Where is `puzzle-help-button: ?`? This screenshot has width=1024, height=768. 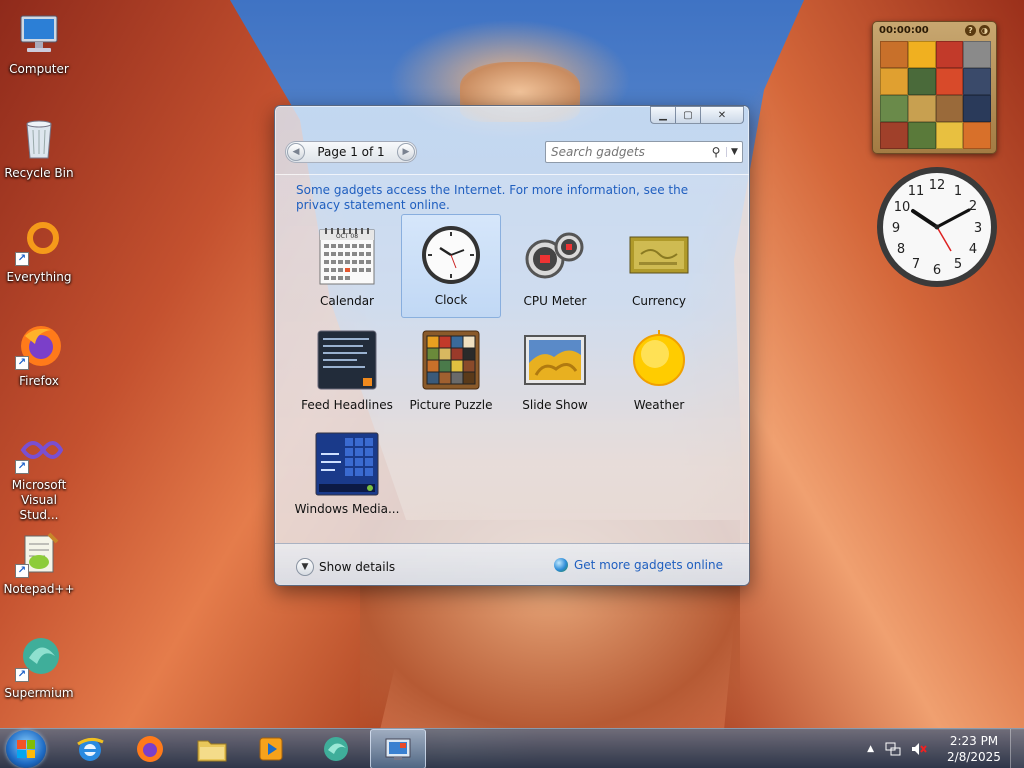 puzzle-help-button: ? is located at coordinates (970, 30).